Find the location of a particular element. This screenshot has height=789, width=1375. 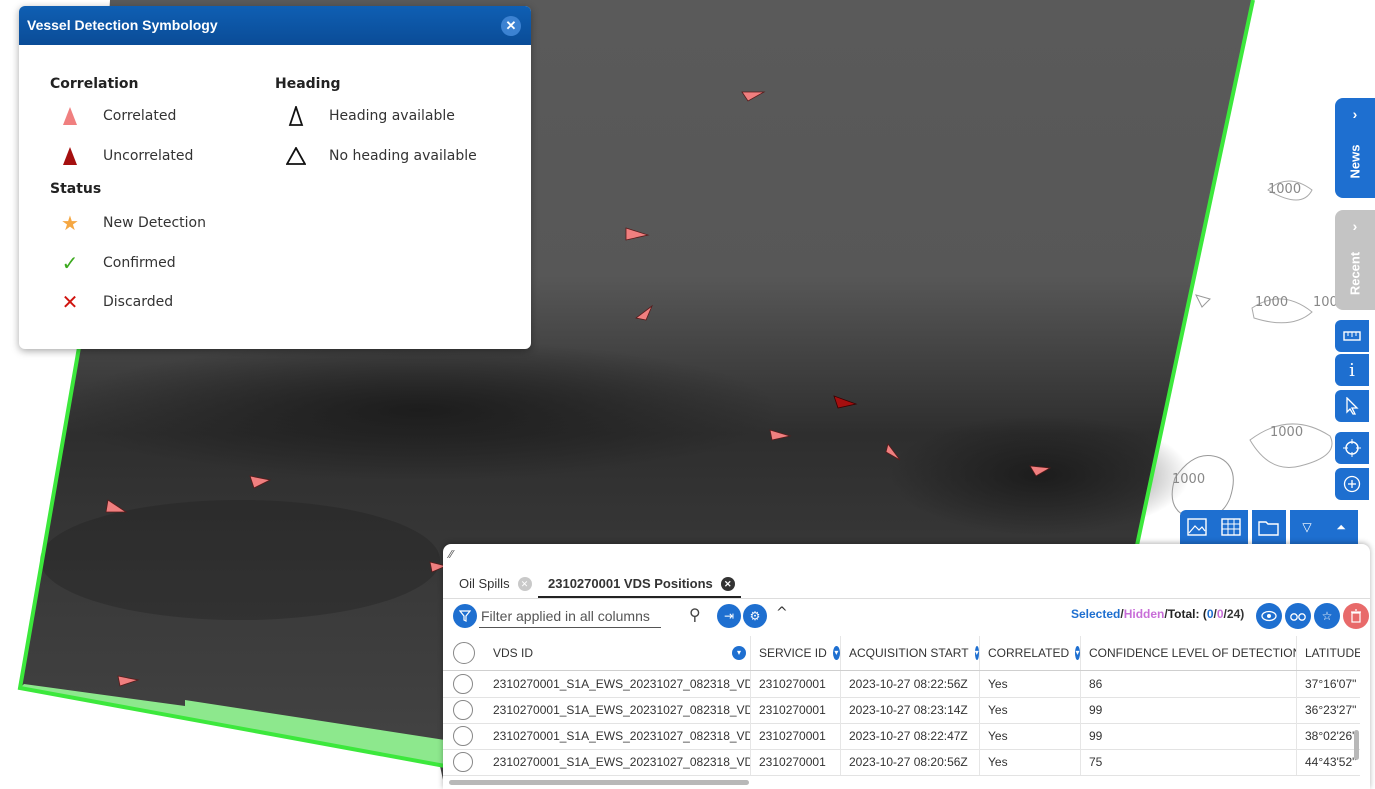

column-header-acquisition-start: ACQUISITION START ▾ is located at coordinates (909, 653).